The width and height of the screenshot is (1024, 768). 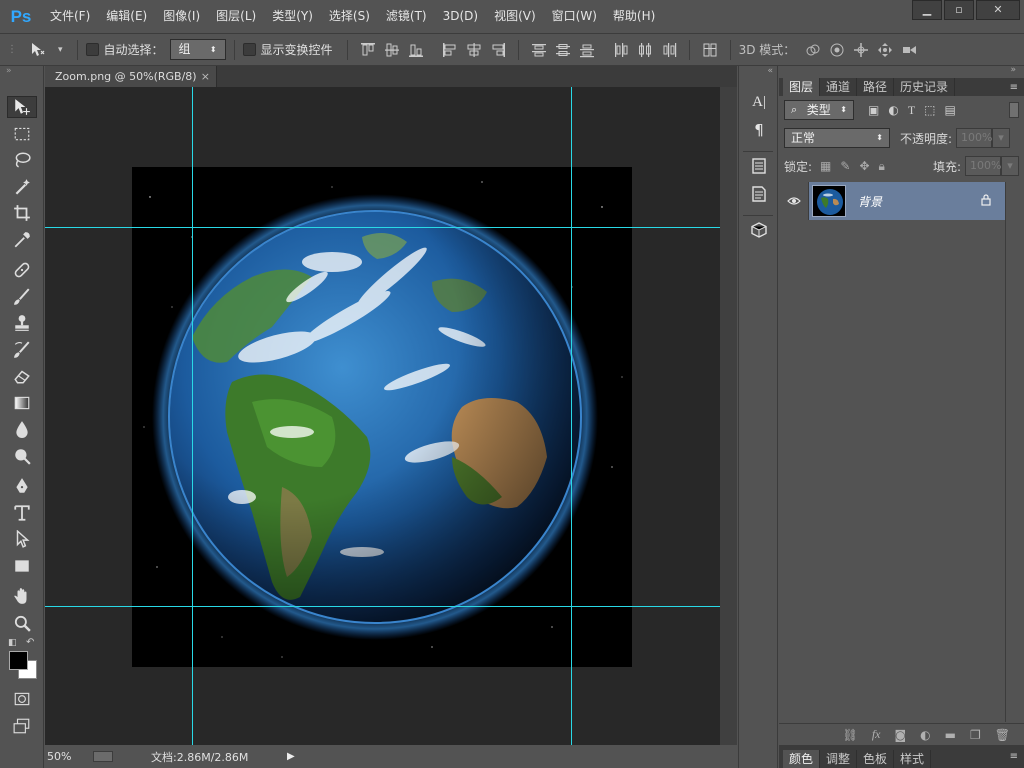 I want to click on show-transform-checkbox, so click(x=249, y=49).